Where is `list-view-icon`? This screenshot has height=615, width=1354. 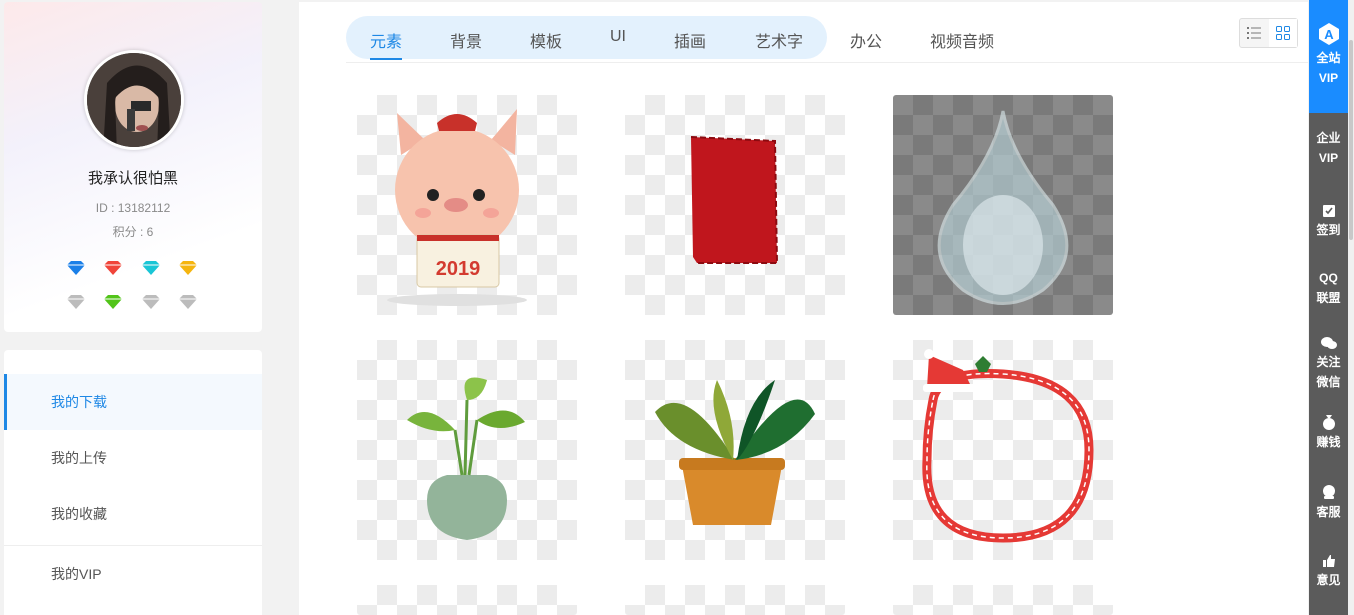
list-view-icon is located at coordinates (1254, 33).